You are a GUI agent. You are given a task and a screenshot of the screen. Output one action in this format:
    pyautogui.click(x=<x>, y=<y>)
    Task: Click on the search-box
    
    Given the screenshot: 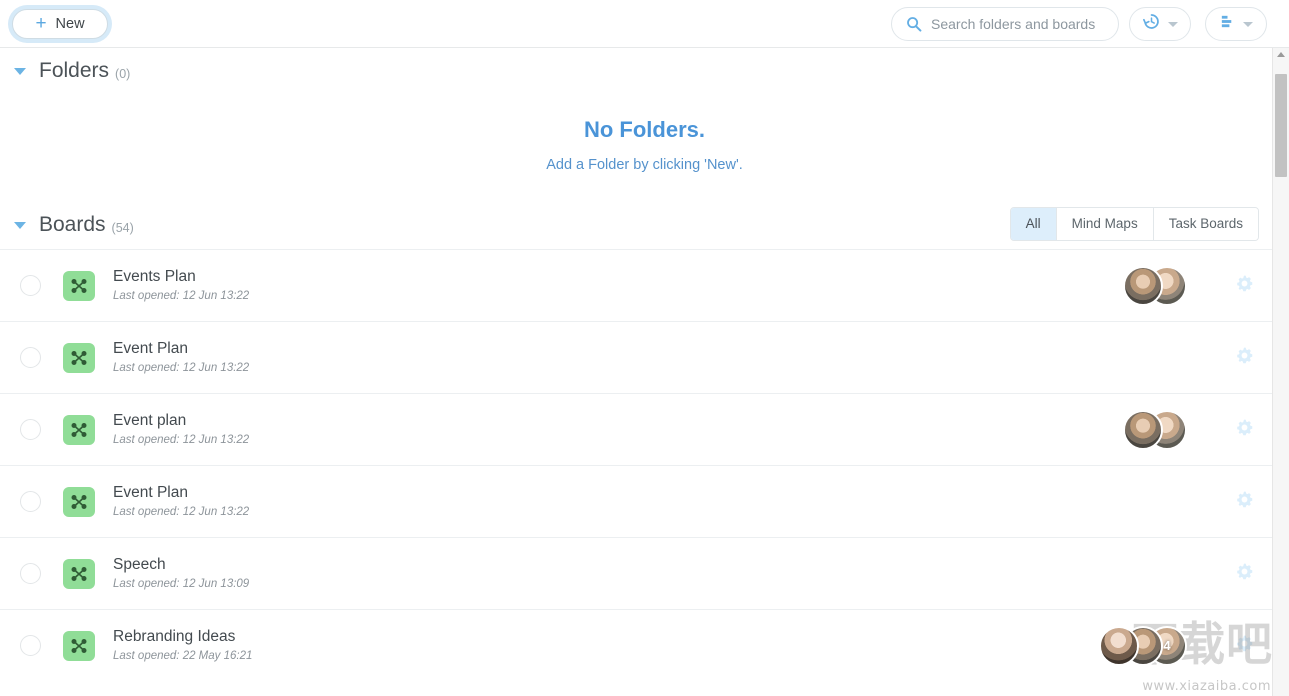 What is the action you would take?
    pyautogui.click(x=1005, y=24)
    